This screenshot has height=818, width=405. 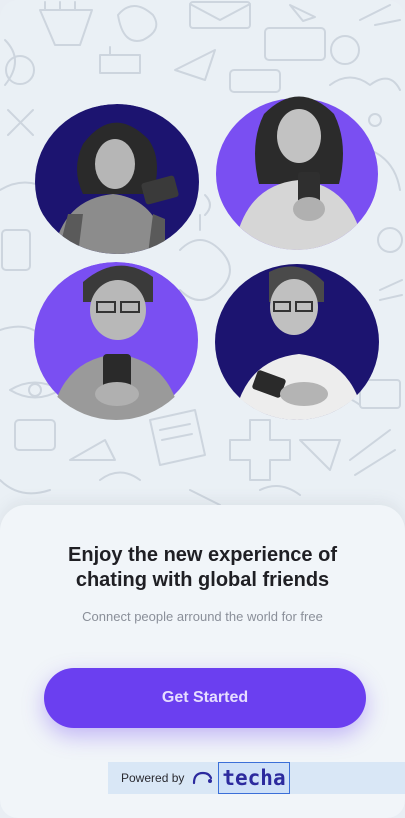 What do you see at coordinates (205, 698) in the screenshot?
I see `get-started-button: Get Started` at bounding box center [205, 698].